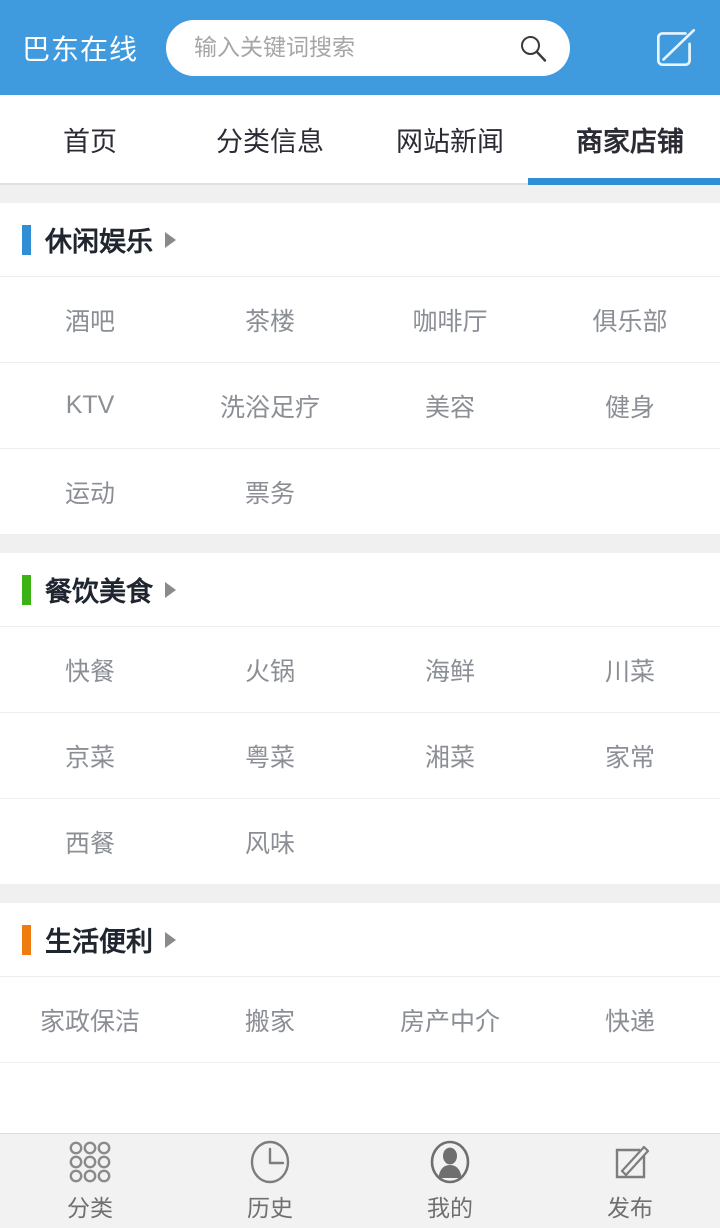  What do you see at coordinates (90, 319) in the screenshot?
I see `category-item: 酒吧` at bounding box center [90, 319].